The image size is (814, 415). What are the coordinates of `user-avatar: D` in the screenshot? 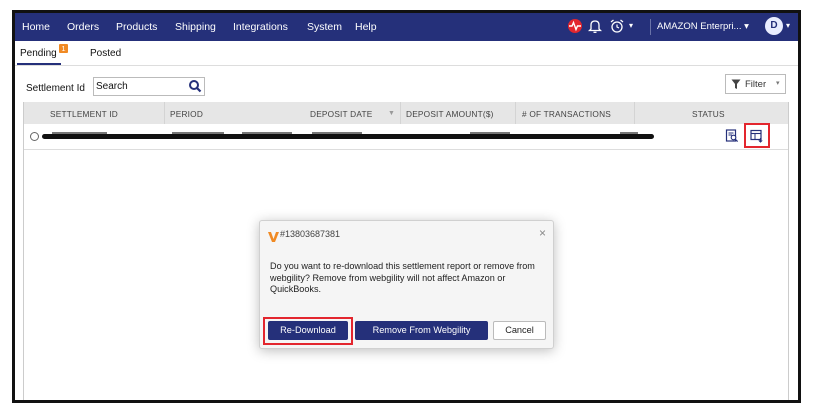 It's located at (774, 26).